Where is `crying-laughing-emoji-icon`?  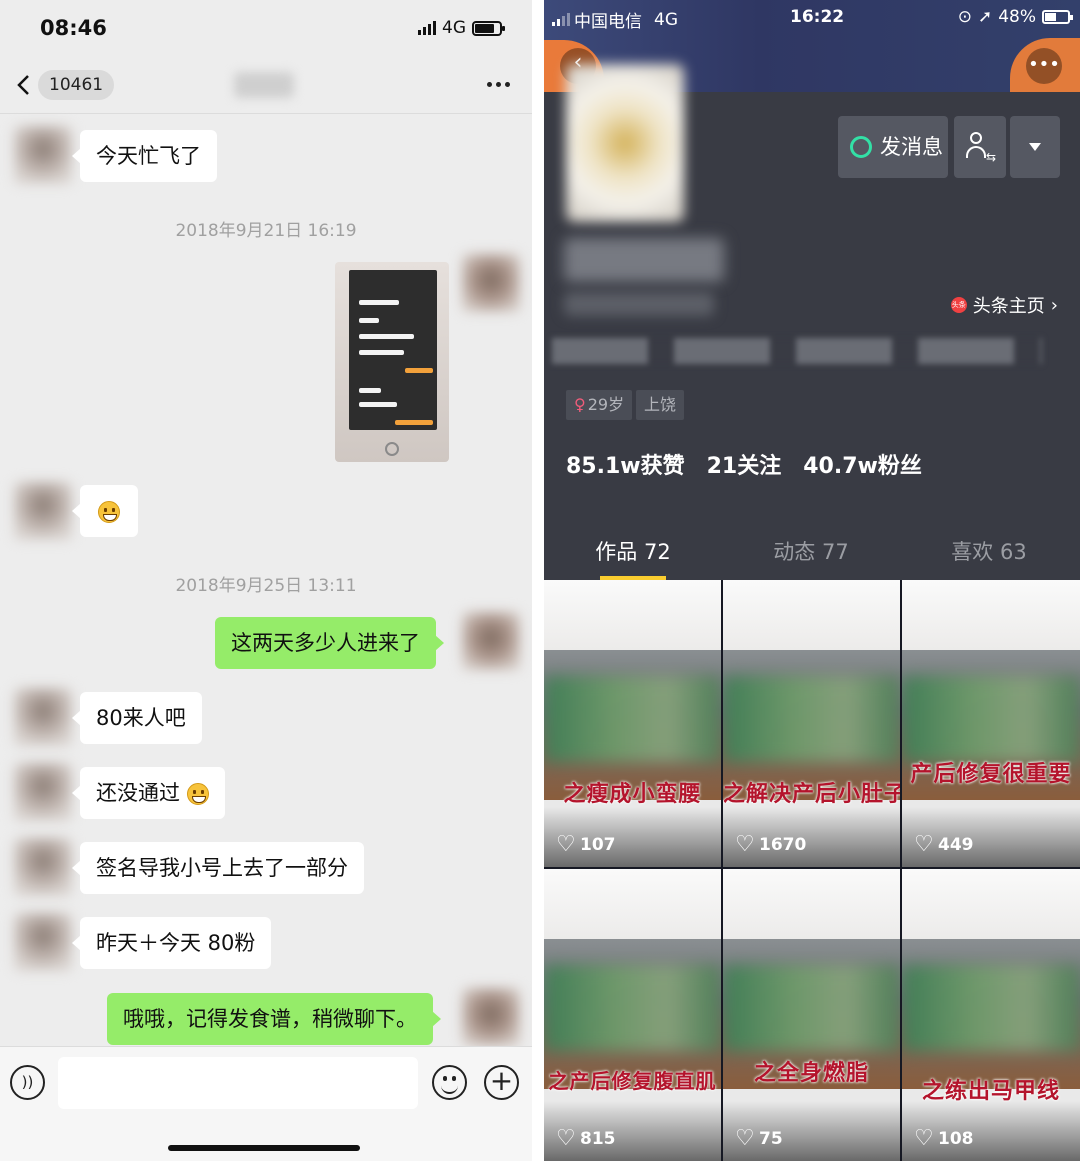
crying-laughing-emoji-icon is located at coordinates (197, 794).